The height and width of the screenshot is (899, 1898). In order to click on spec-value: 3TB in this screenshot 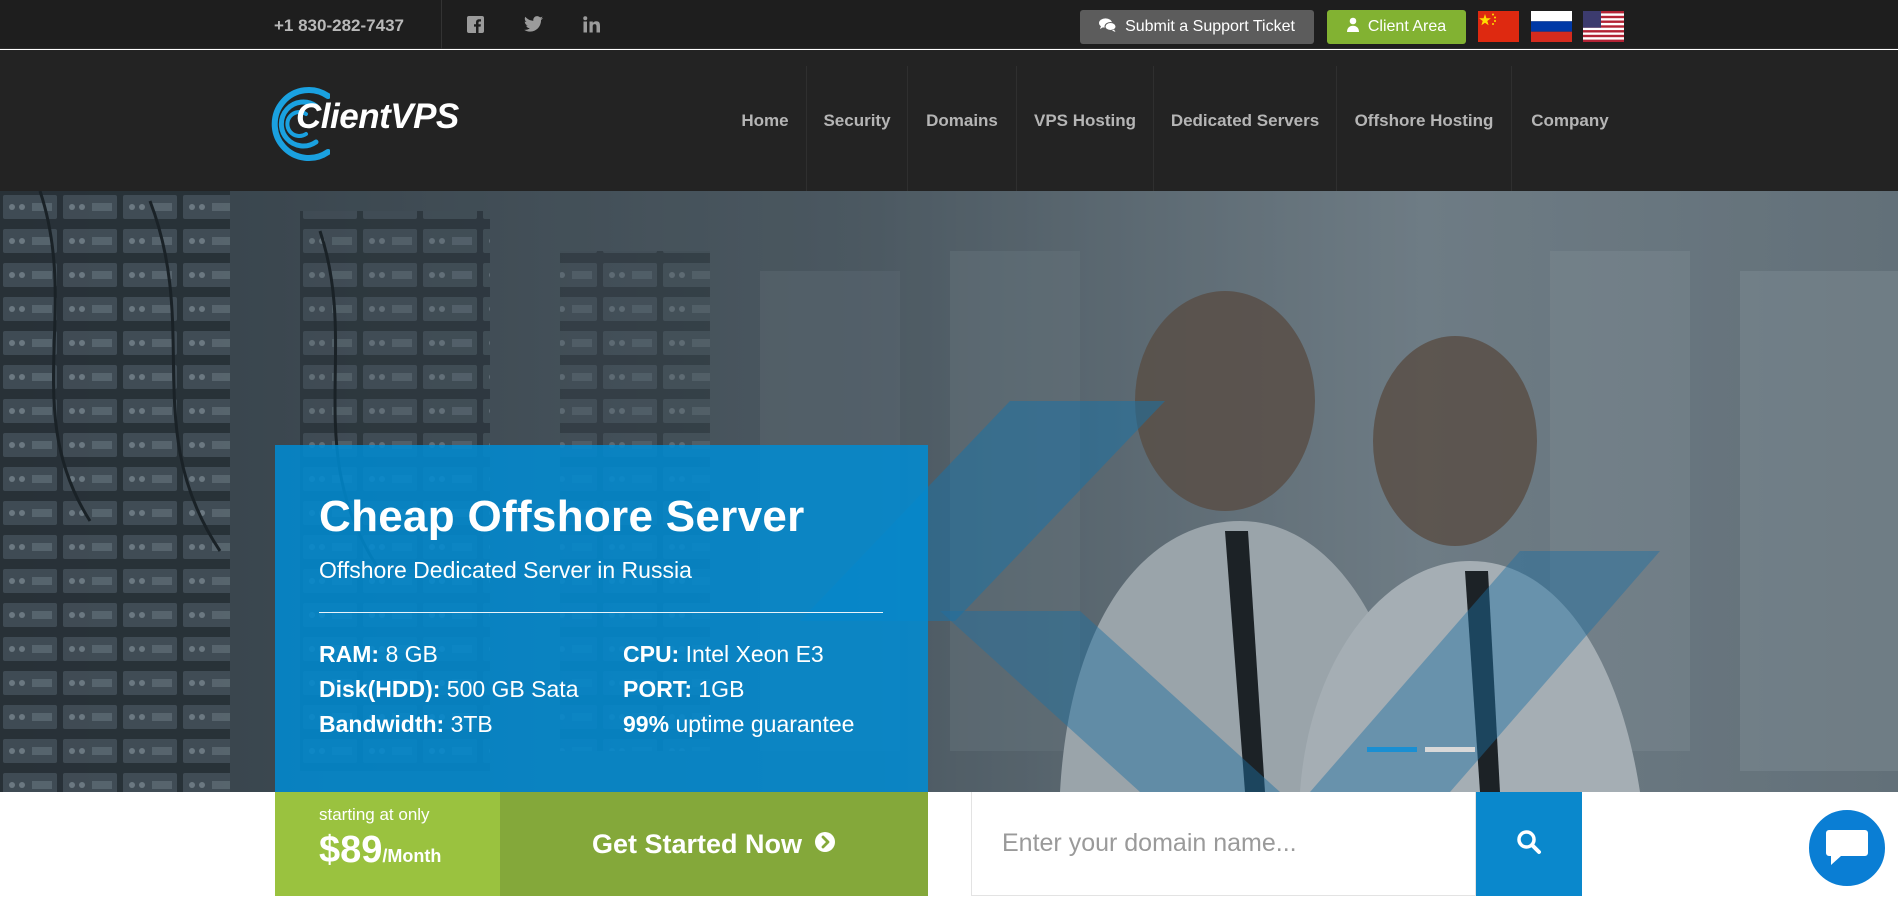, I will do `click(471, 724)`.